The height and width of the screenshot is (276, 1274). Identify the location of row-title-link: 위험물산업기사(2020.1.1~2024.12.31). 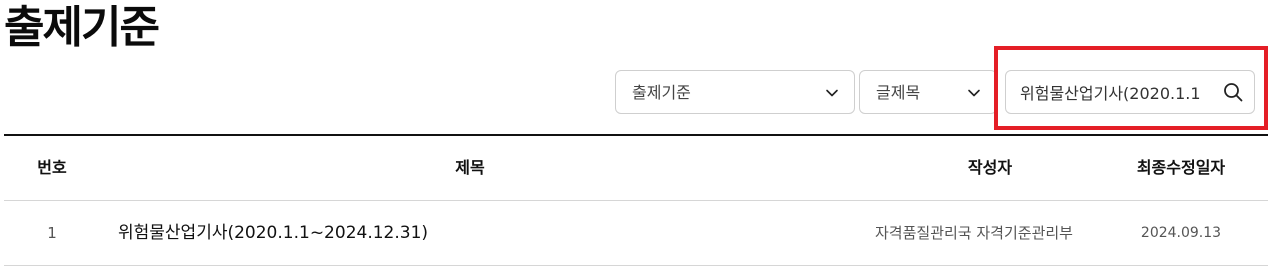
(478, 233).